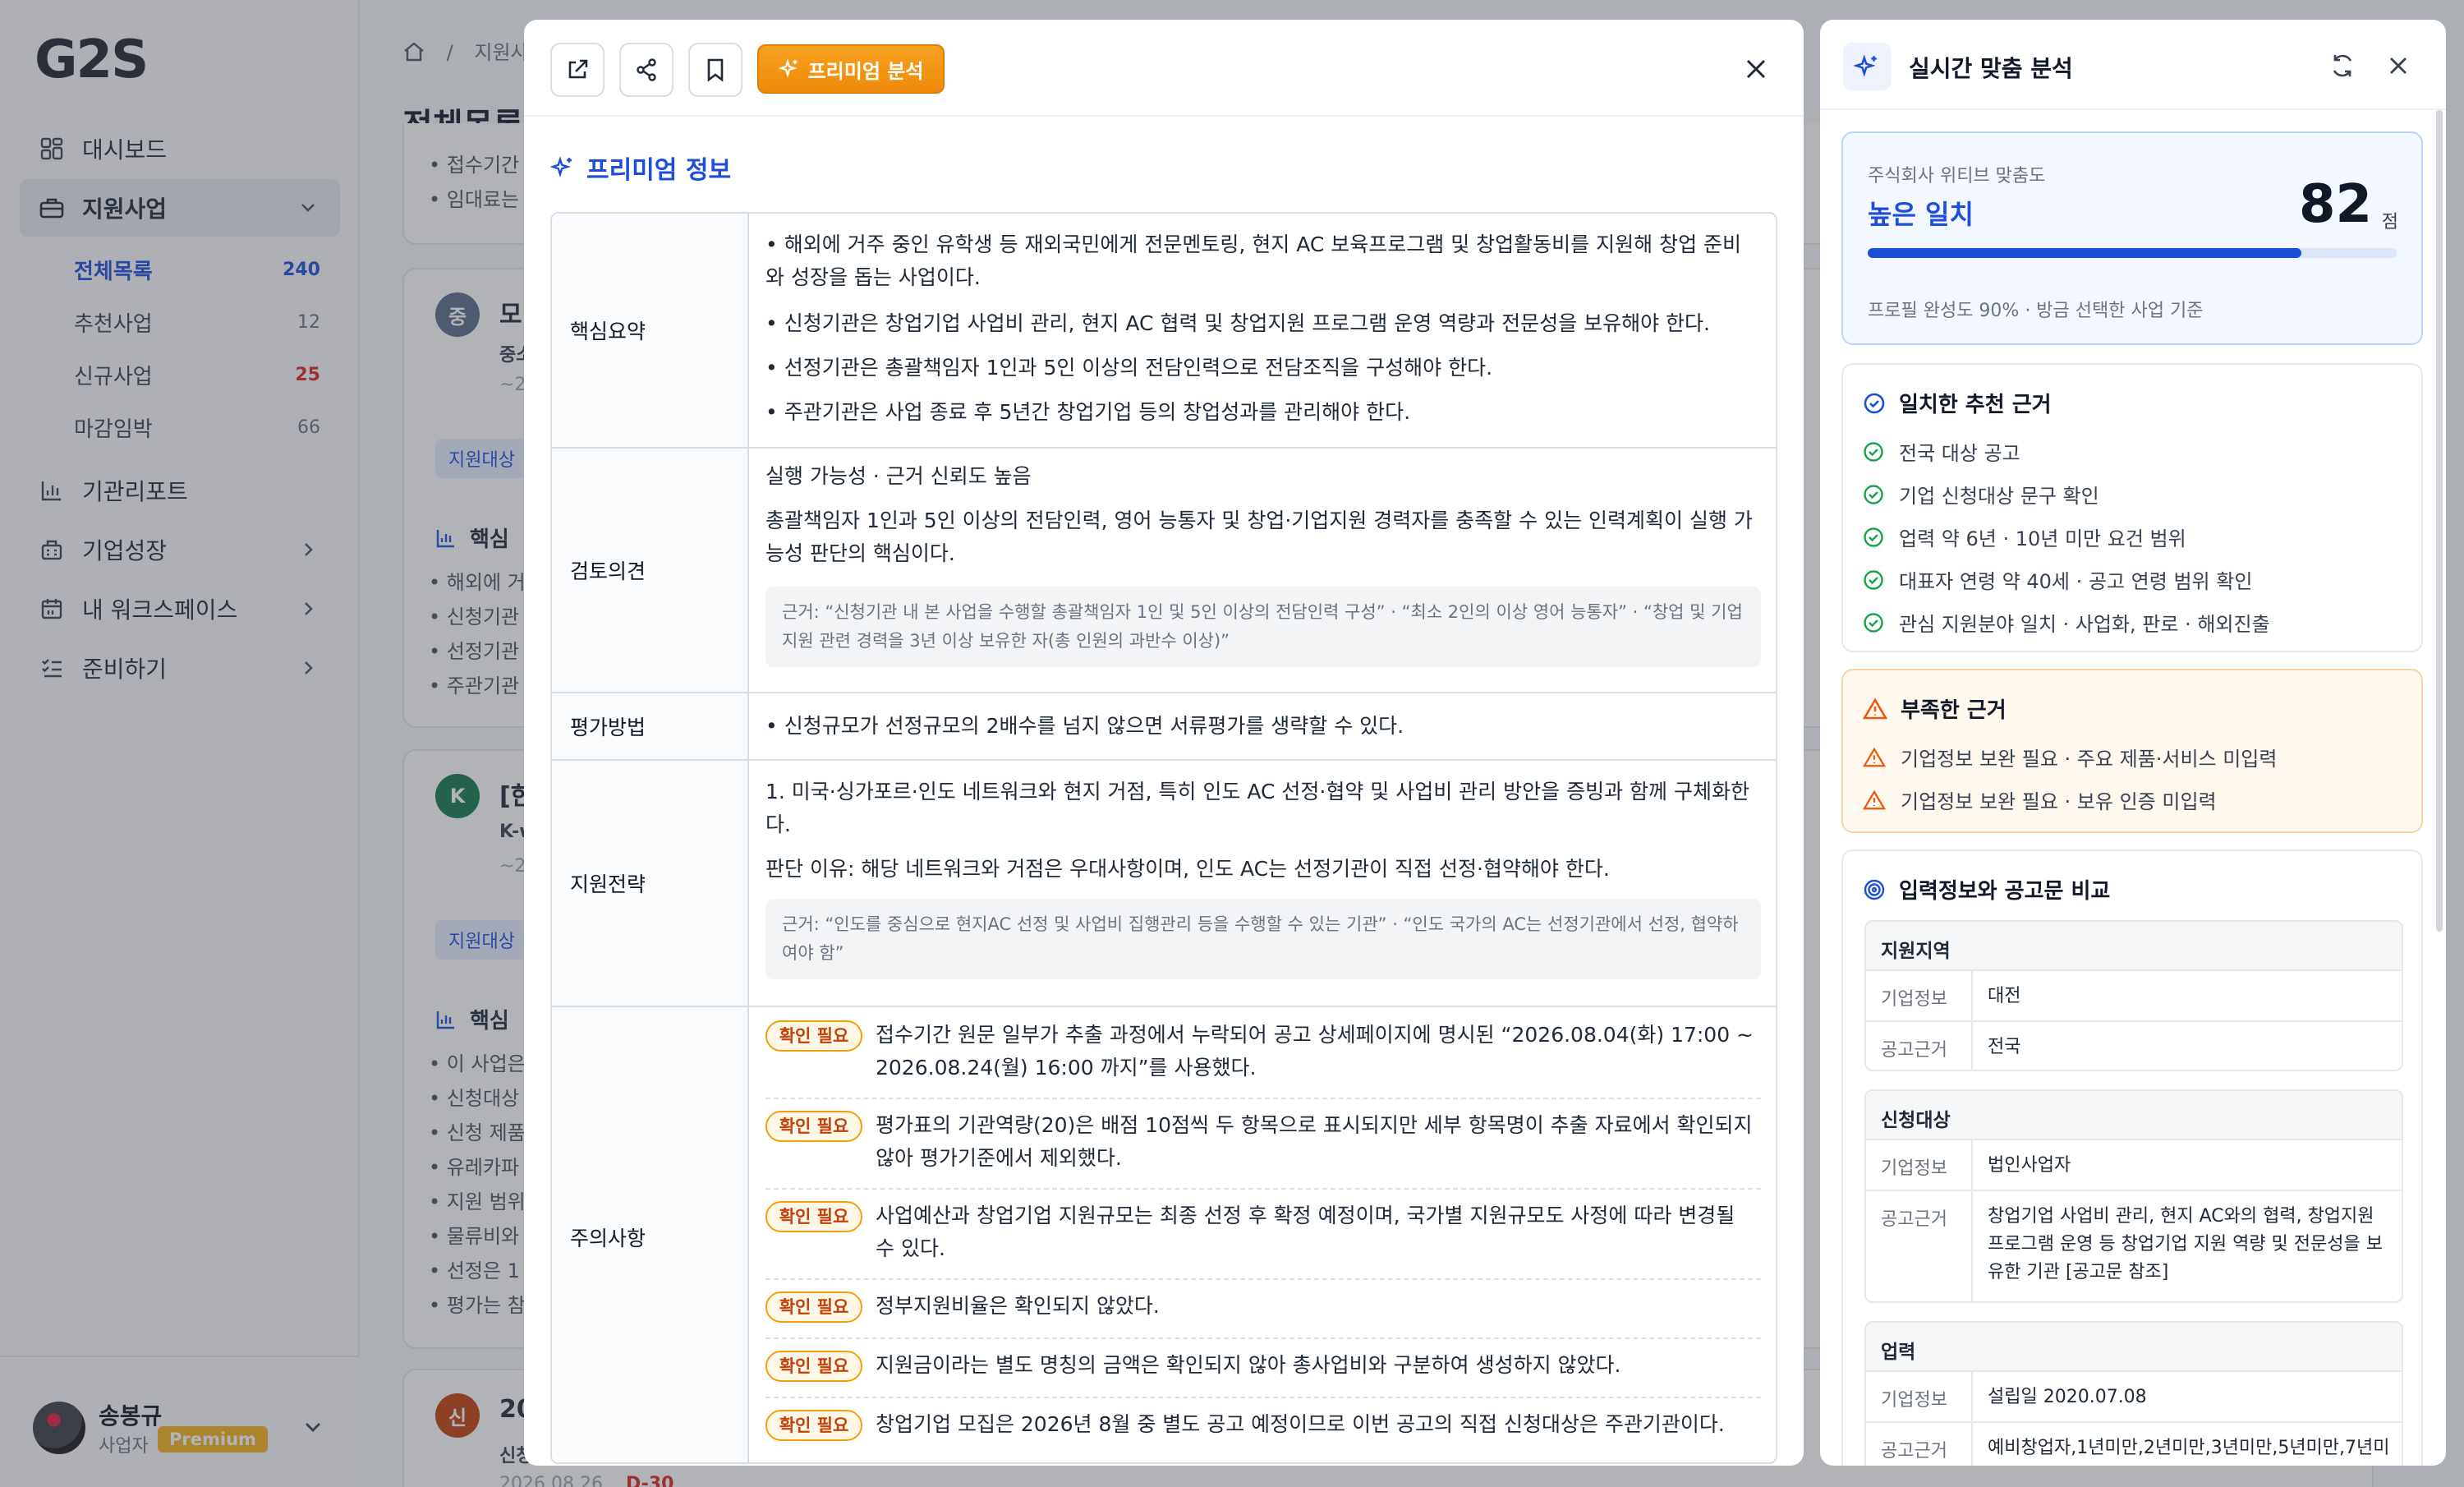 The height and width of the screenshot is (1487, 2464). What do you see at coordinates (659, 170) in the screenshot?
I see `section-title-label: 프리미엄 정보` at bounding box center [659, 170].